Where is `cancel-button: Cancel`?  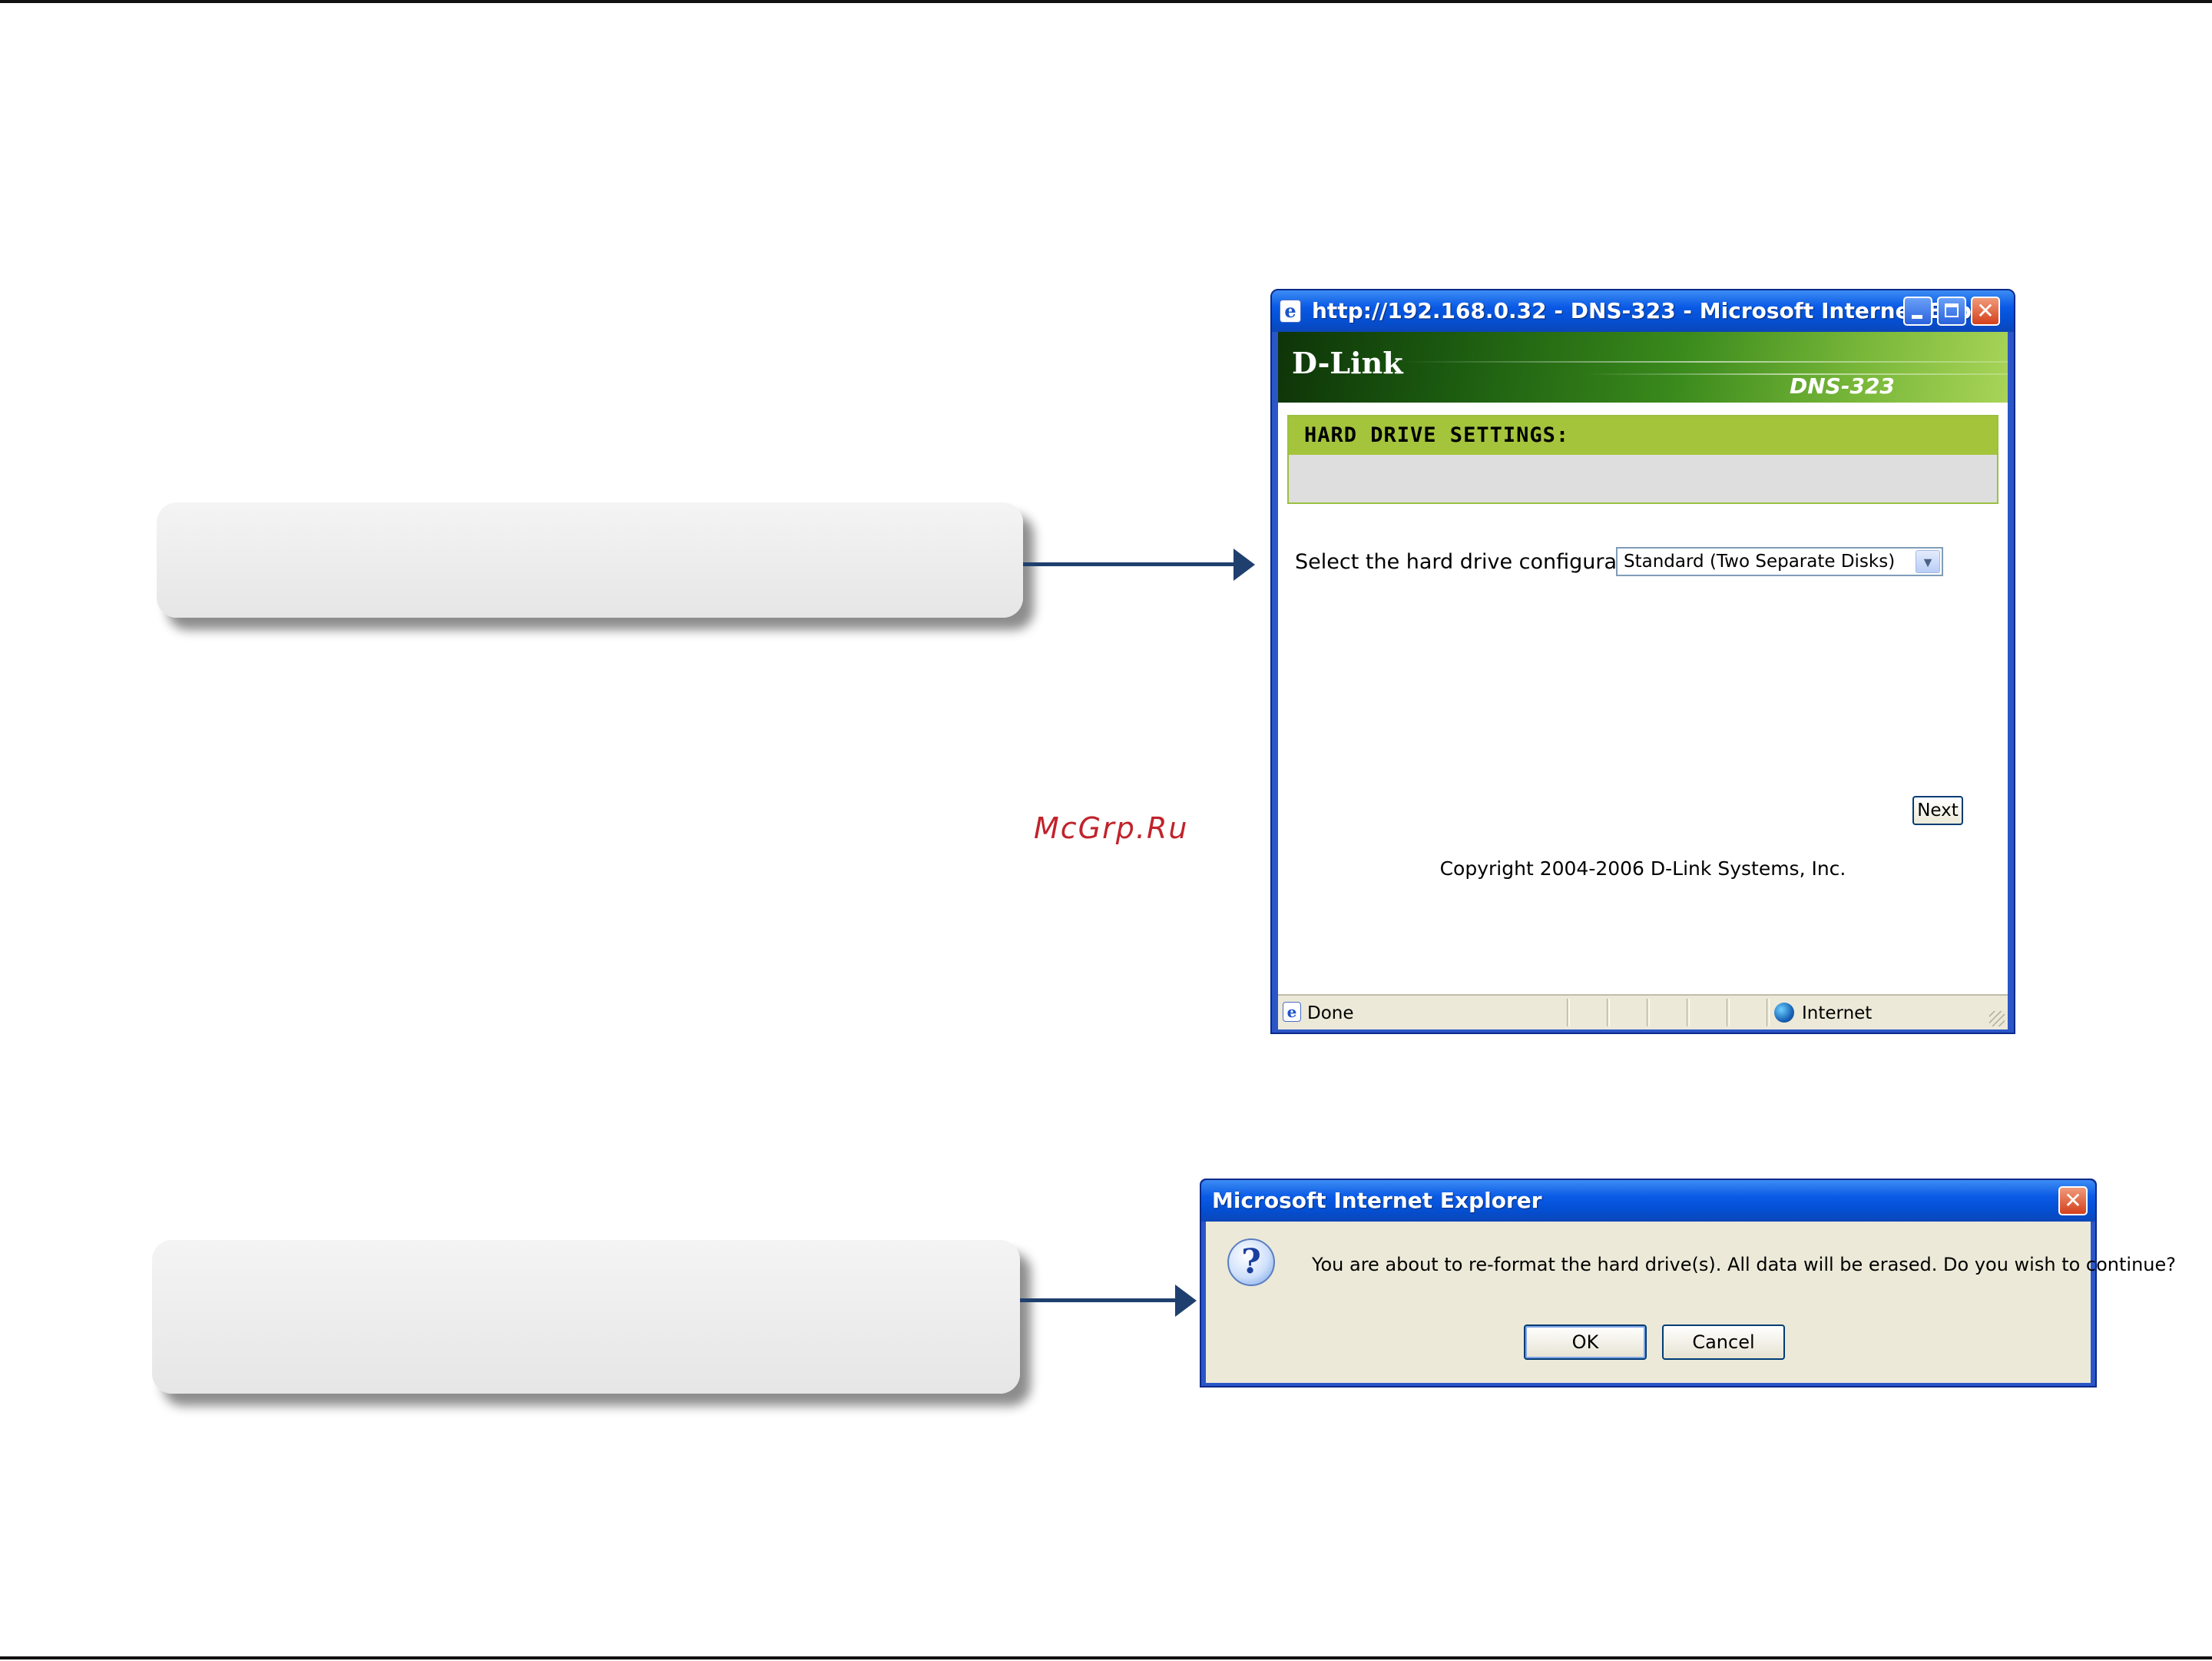
cancel-button: Cancel is located at coordinates (1724, 1342).